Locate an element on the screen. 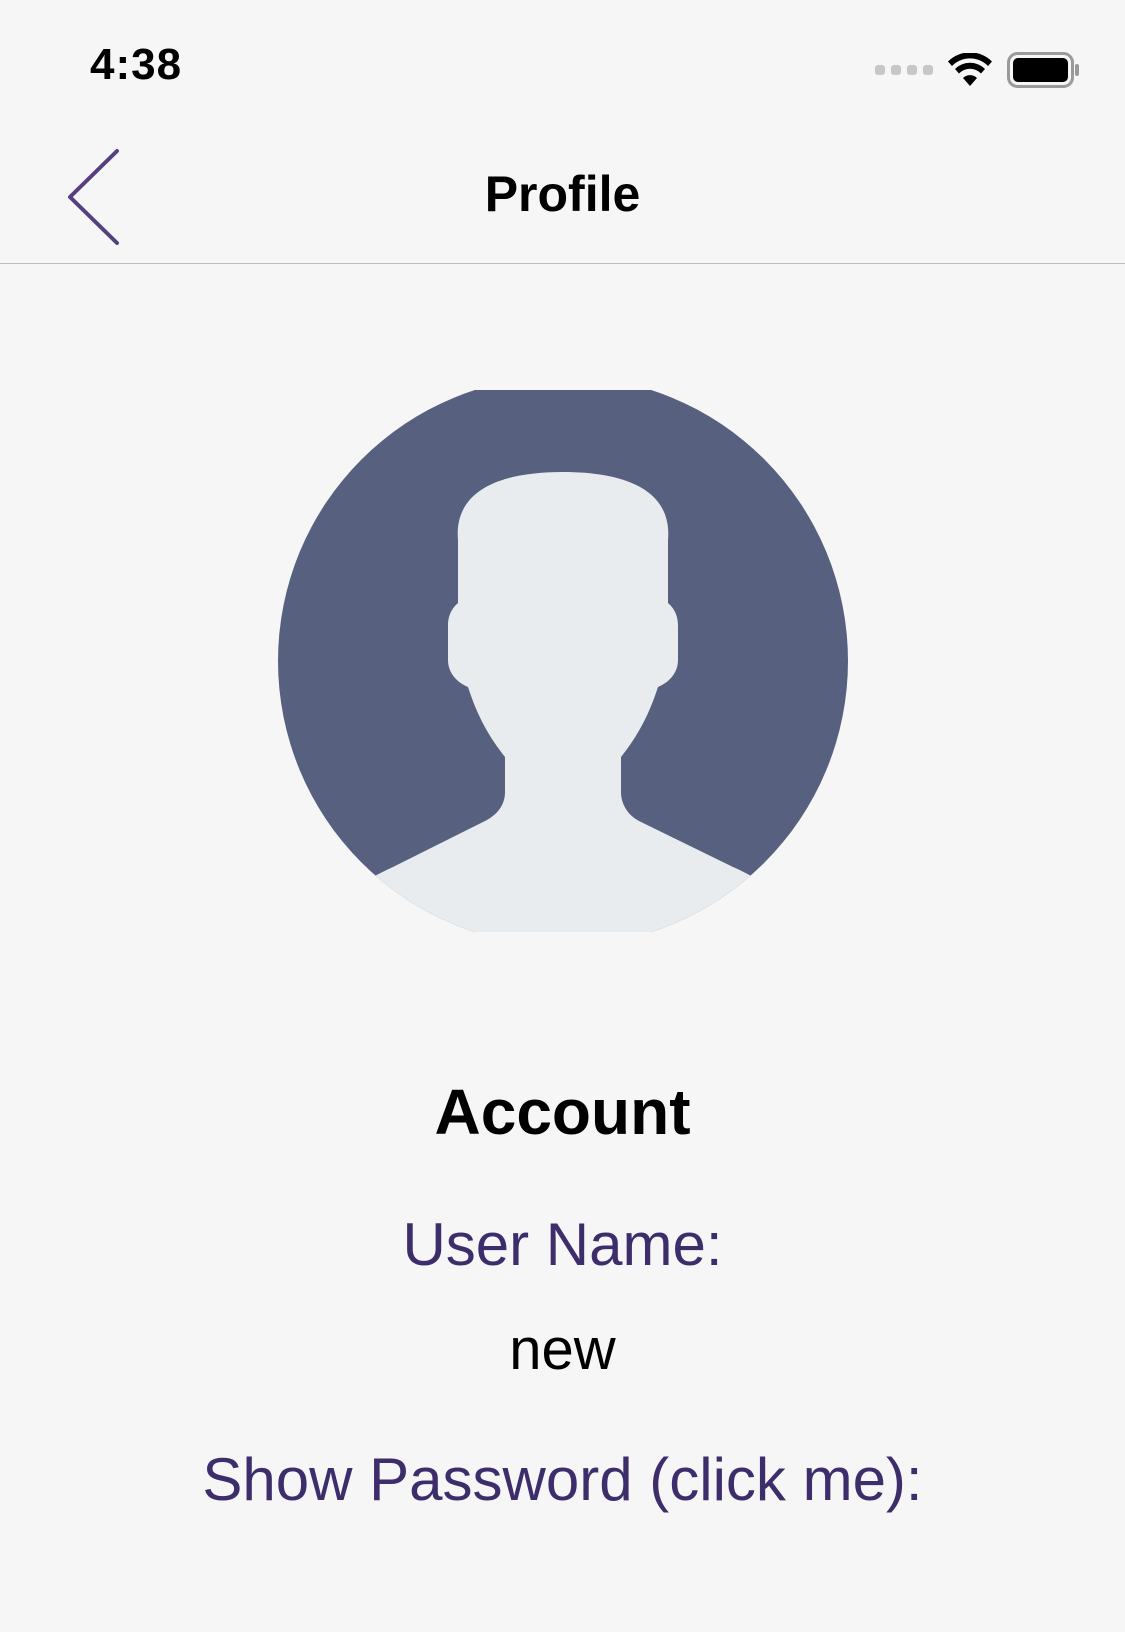 The width and height of the screenshot is (1125, 1632). page-title: Profile is located at coordinates (562, 194).